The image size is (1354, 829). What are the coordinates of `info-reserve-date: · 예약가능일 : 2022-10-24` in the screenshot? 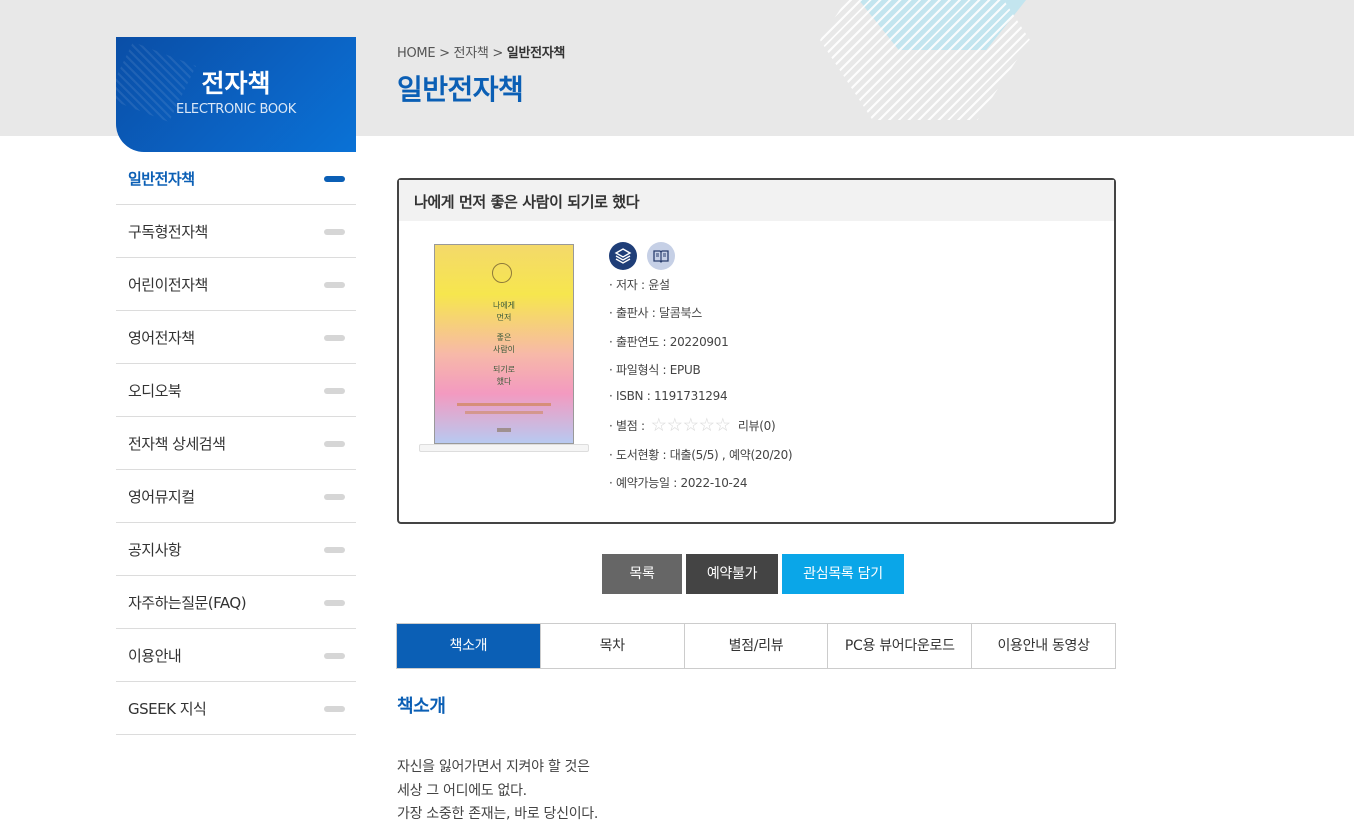 It's located at (678, 483).